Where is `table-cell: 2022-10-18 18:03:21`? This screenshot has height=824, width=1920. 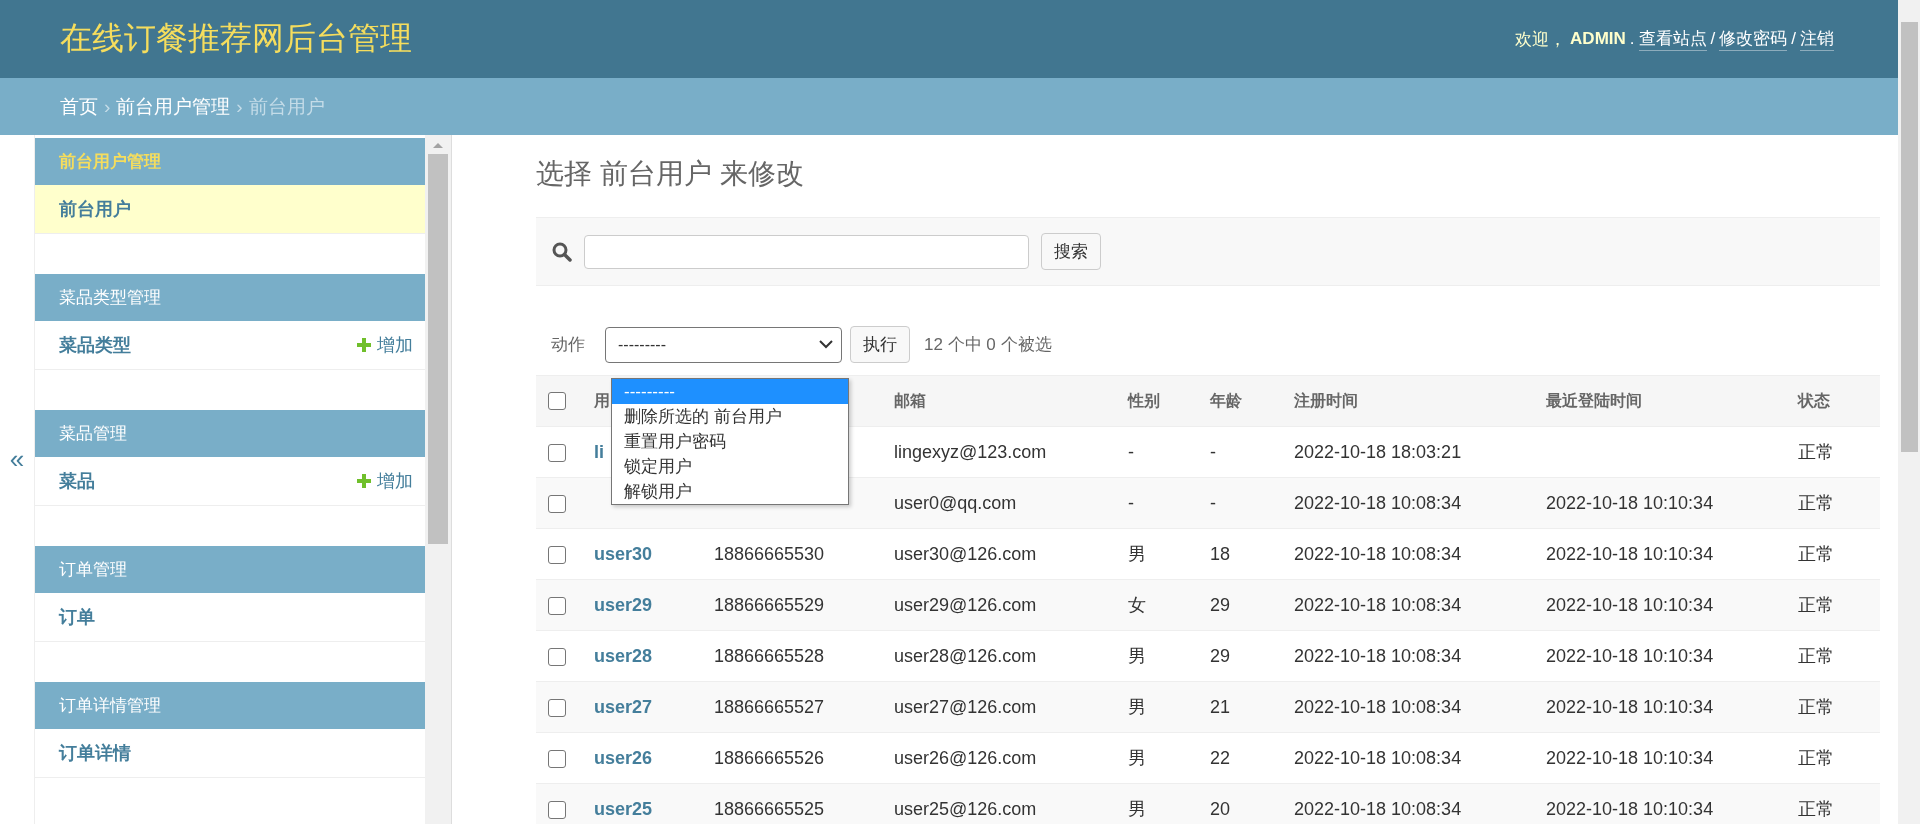 table-cell: 2022-10-18 18:03:21 is located at coordinates (1378, 451).